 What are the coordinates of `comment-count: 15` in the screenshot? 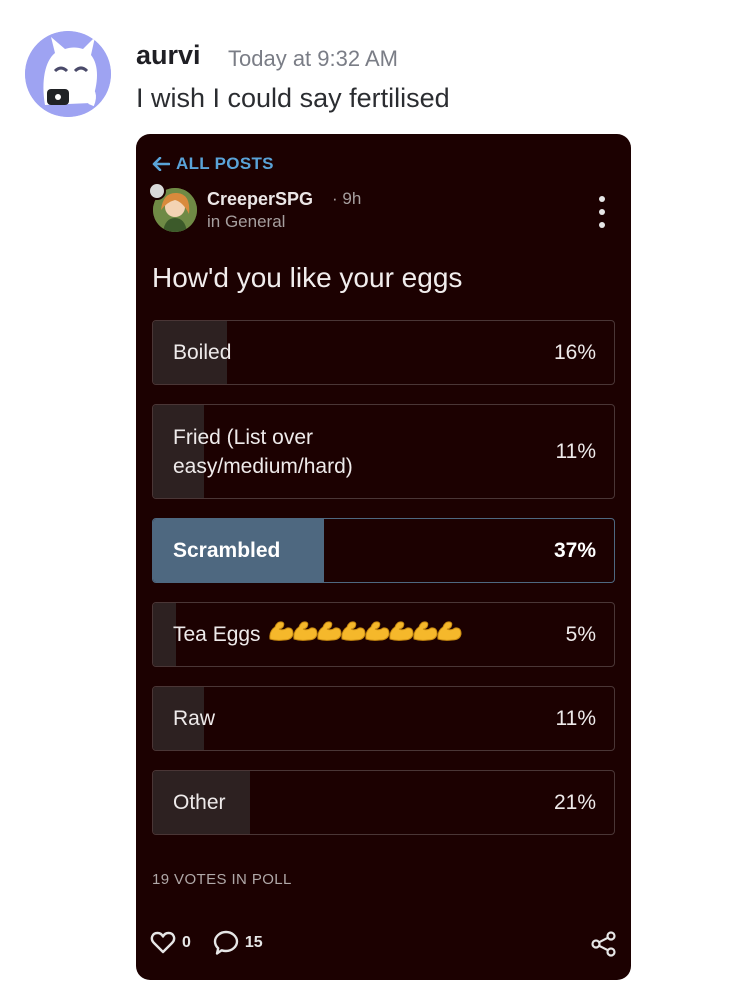 It's located at (253, 942).